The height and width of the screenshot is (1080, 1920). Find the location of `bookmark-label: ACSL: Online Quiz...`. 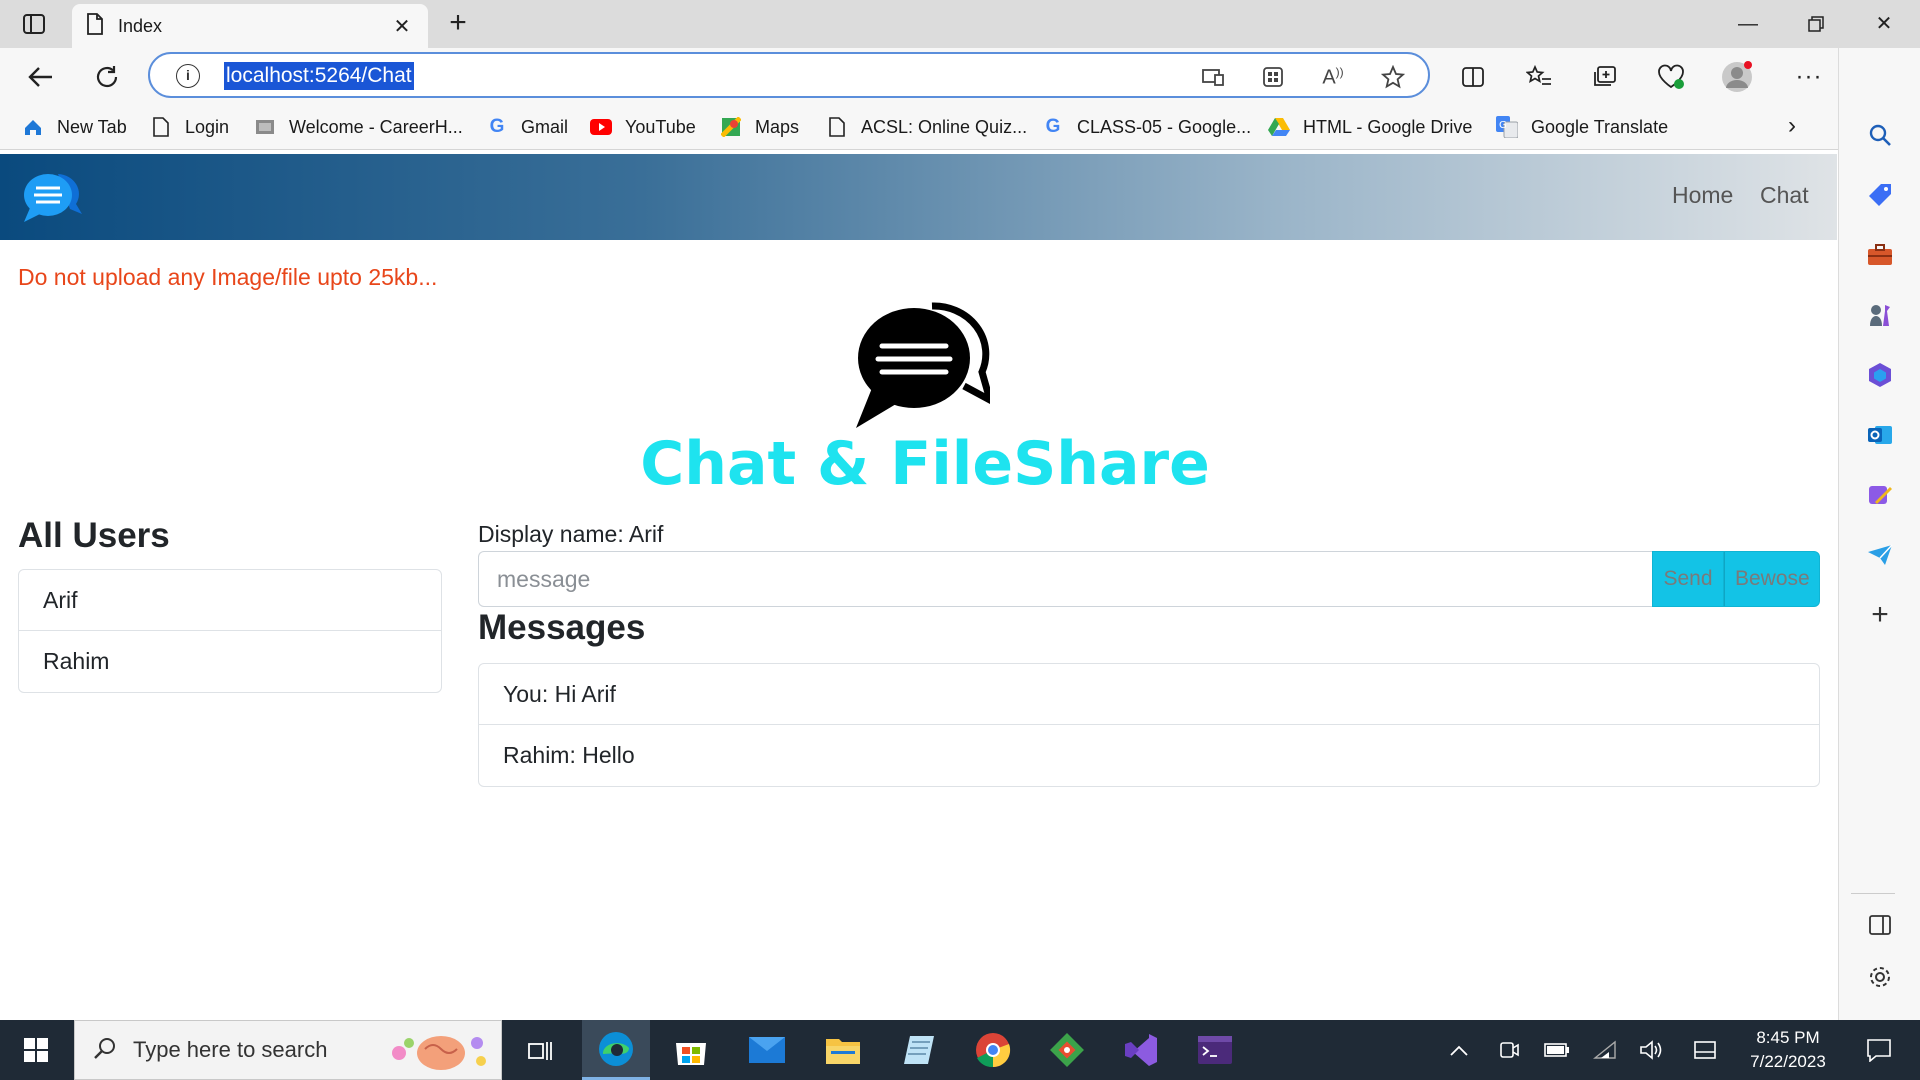

bookmark-label: ACSL: Online Quiz... is located at coordinates (944, 126).